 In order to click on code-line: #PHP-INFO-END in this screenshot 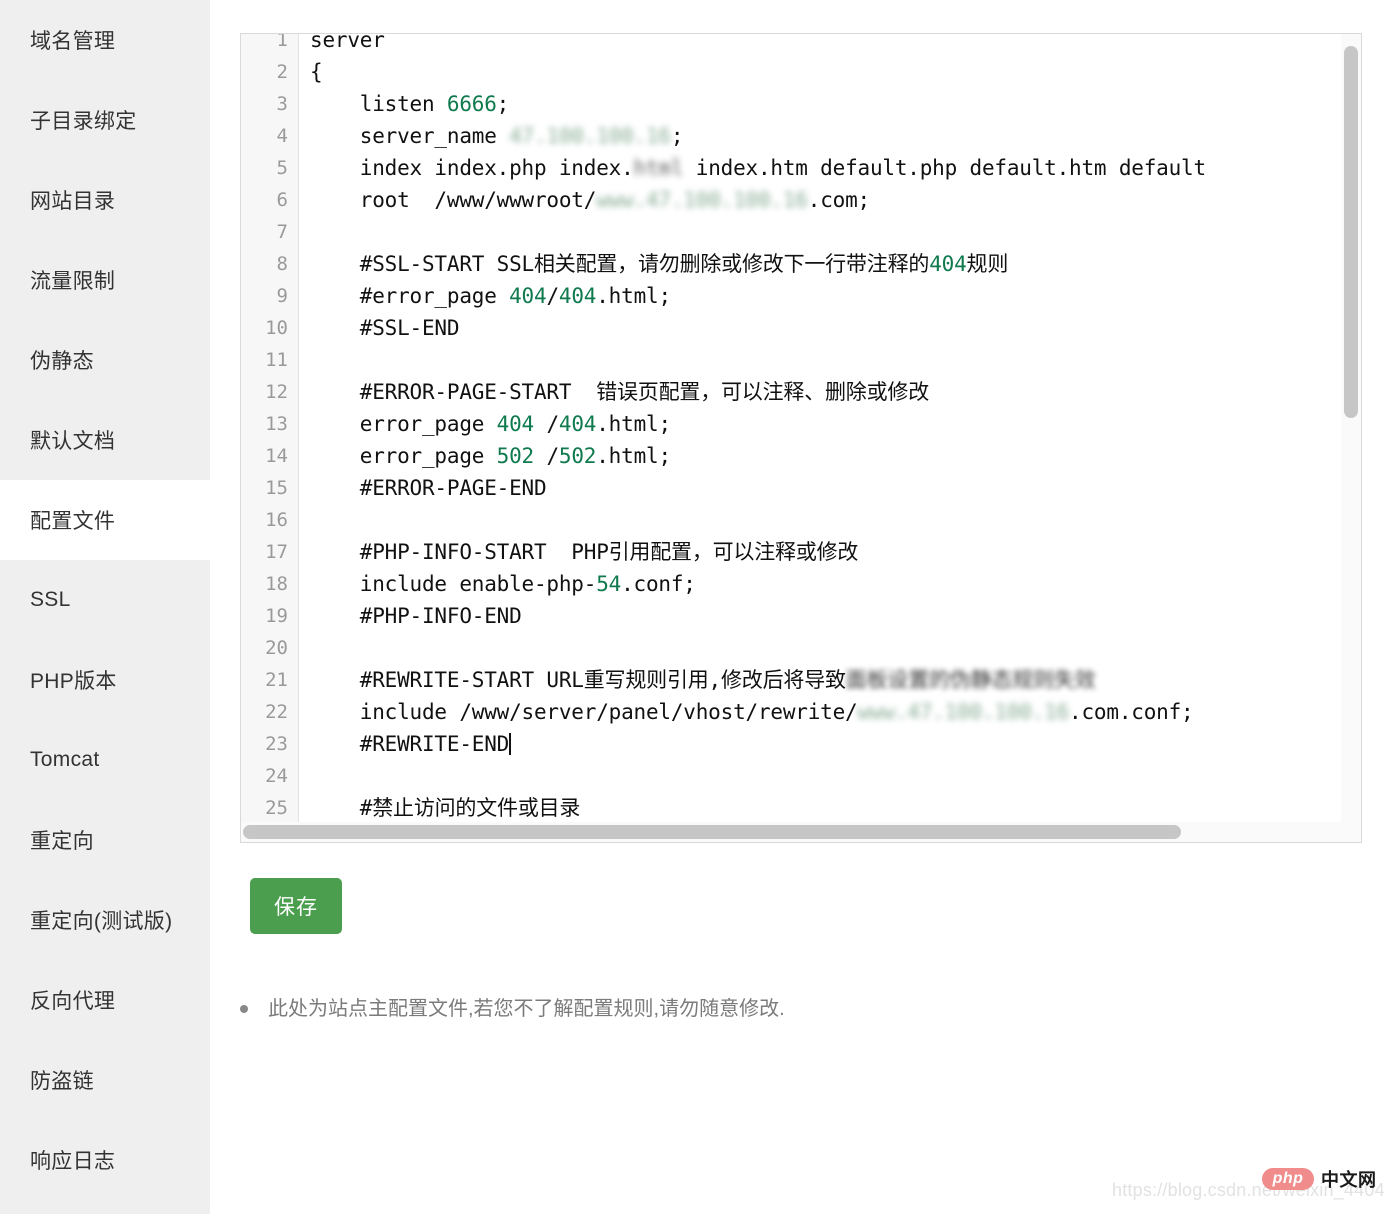, I will do `click(416, 616)`.